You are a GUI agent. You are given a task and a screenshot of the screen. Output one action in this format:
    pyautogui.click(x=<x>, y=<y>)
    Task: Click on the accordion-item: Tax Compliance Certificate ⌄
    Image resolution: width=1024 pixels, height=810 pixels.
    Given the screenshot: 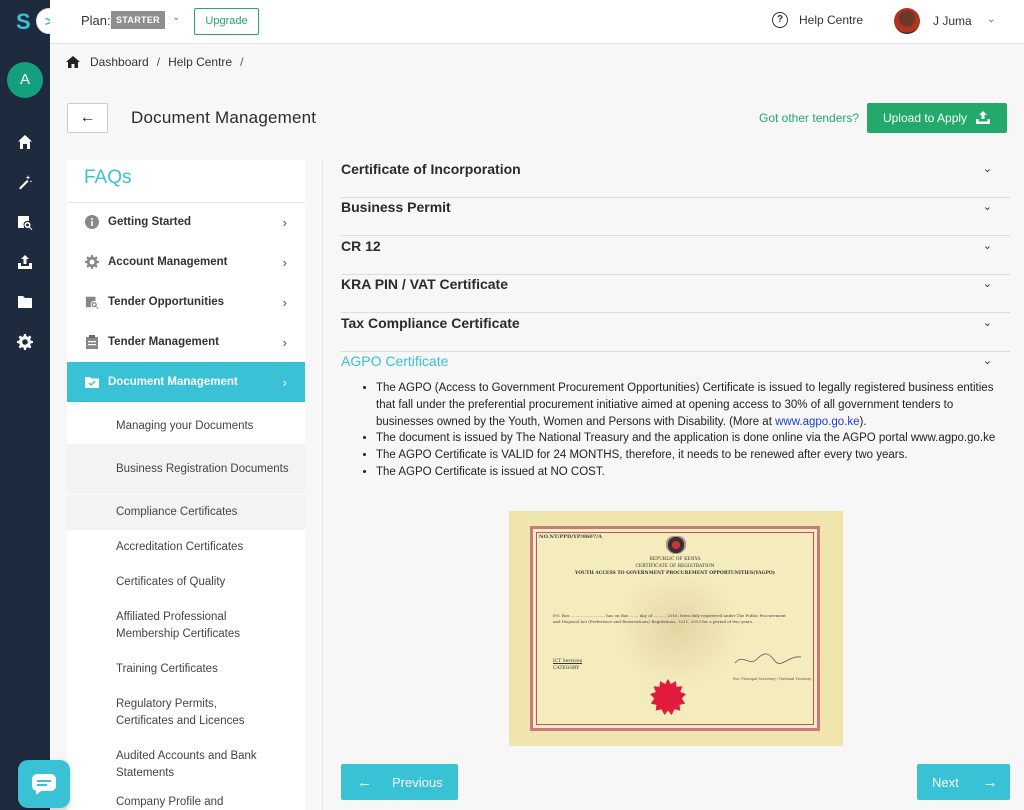 What is the action you would take?
    pyautogui.click(x=675, y=333)
    